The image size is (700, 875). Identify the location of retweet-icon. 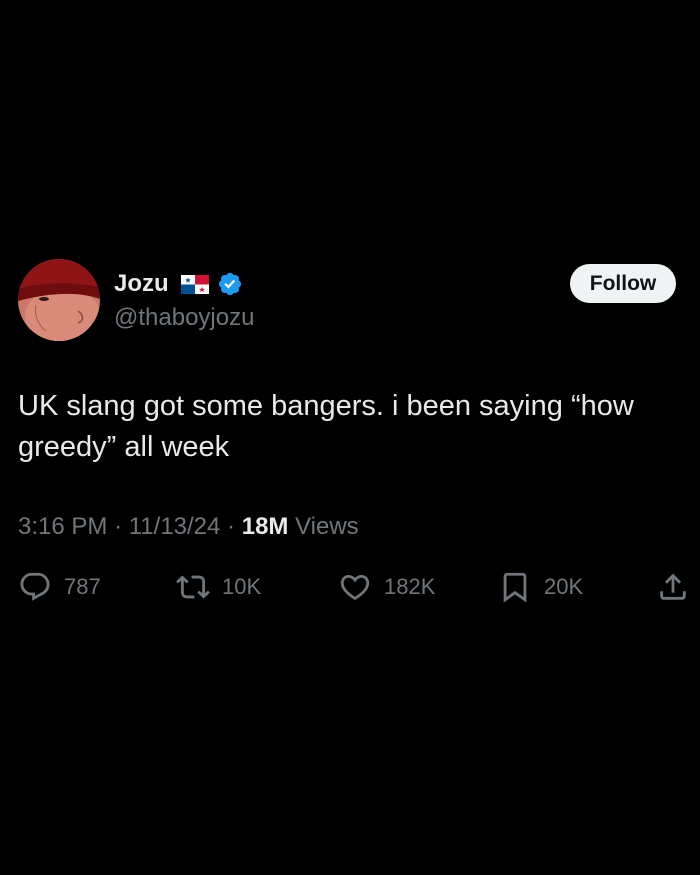
(193, 587).